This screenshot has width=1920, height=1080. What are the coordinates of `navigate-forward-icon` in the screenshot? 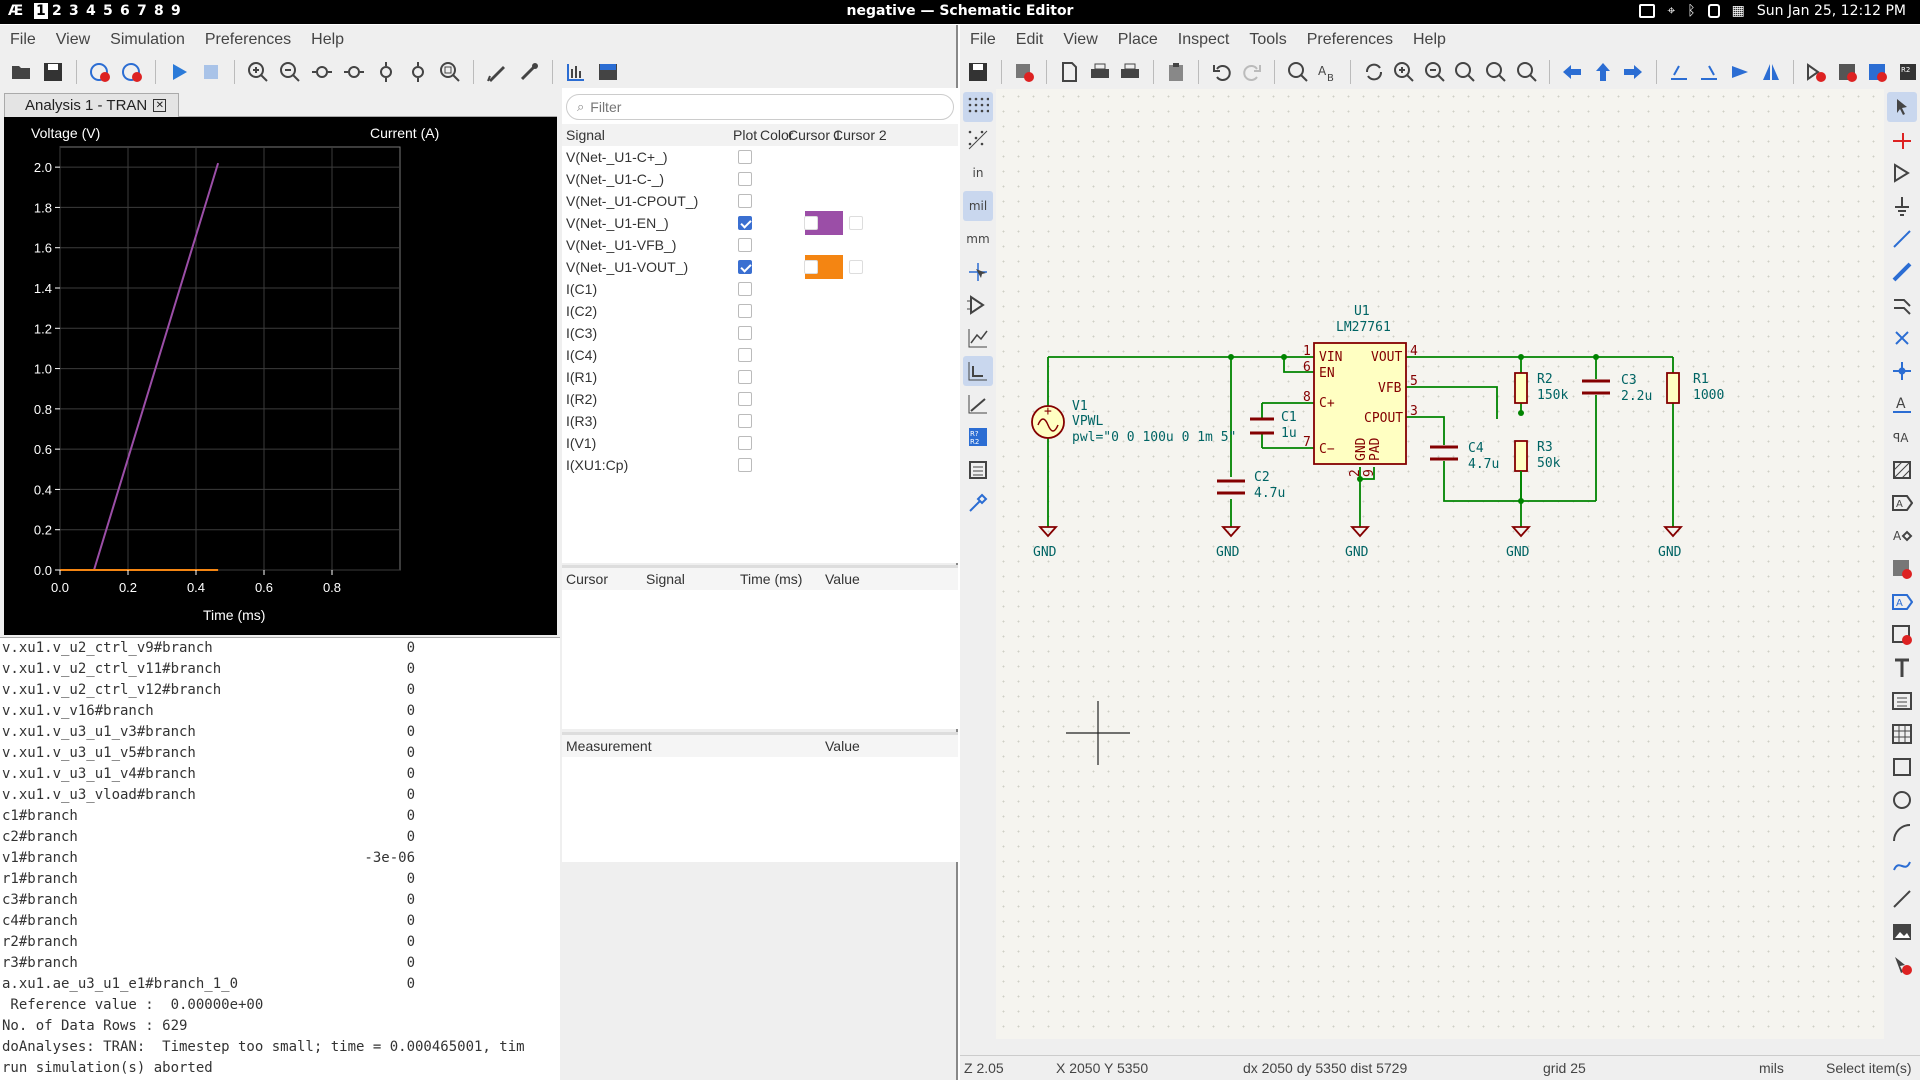 It's located at (1633, 72).